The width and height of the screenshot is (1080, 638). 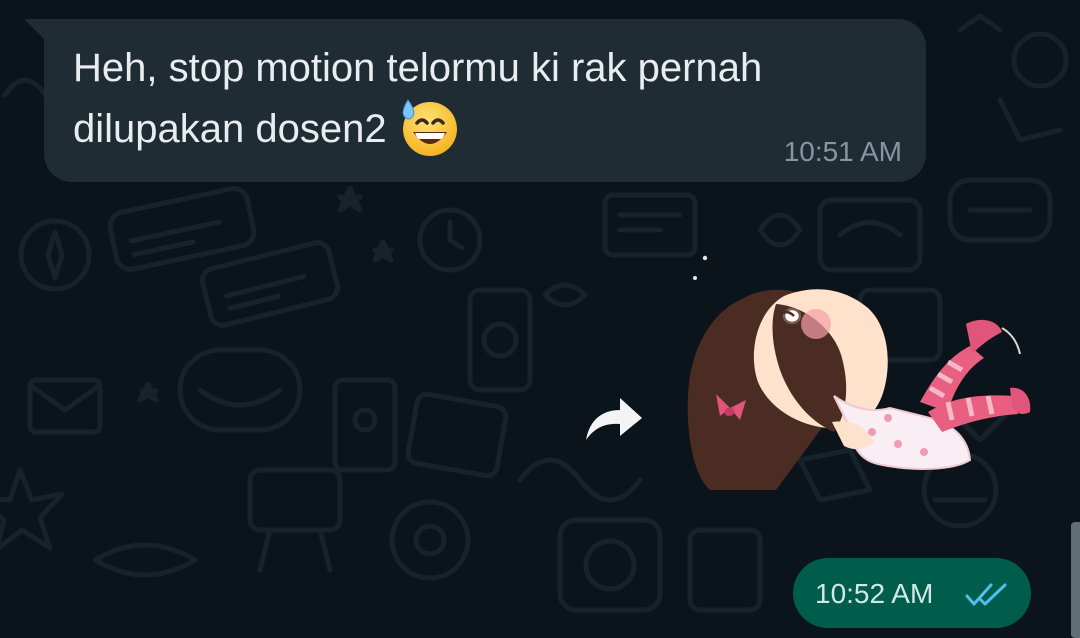 I want to click on message-timestamp: 10:51 AM, so click(x=842, y=151).